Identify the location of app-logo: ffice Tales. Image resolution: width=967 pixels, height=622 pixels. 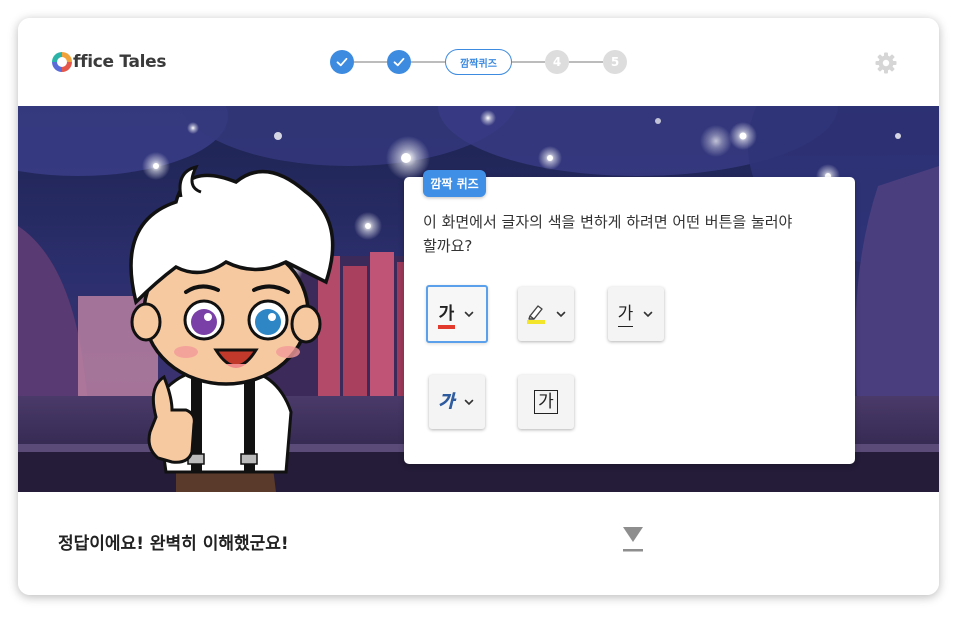
(109, 62).